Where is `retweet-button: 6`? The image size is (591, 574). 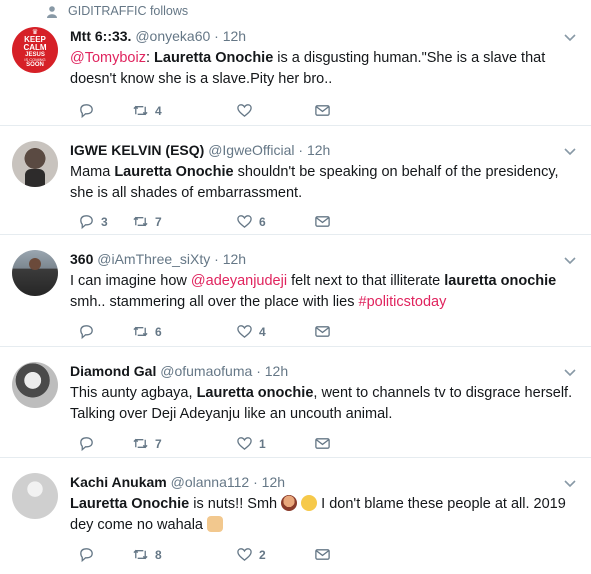 retweet-button: 6 is located at coordinates (147, 331).